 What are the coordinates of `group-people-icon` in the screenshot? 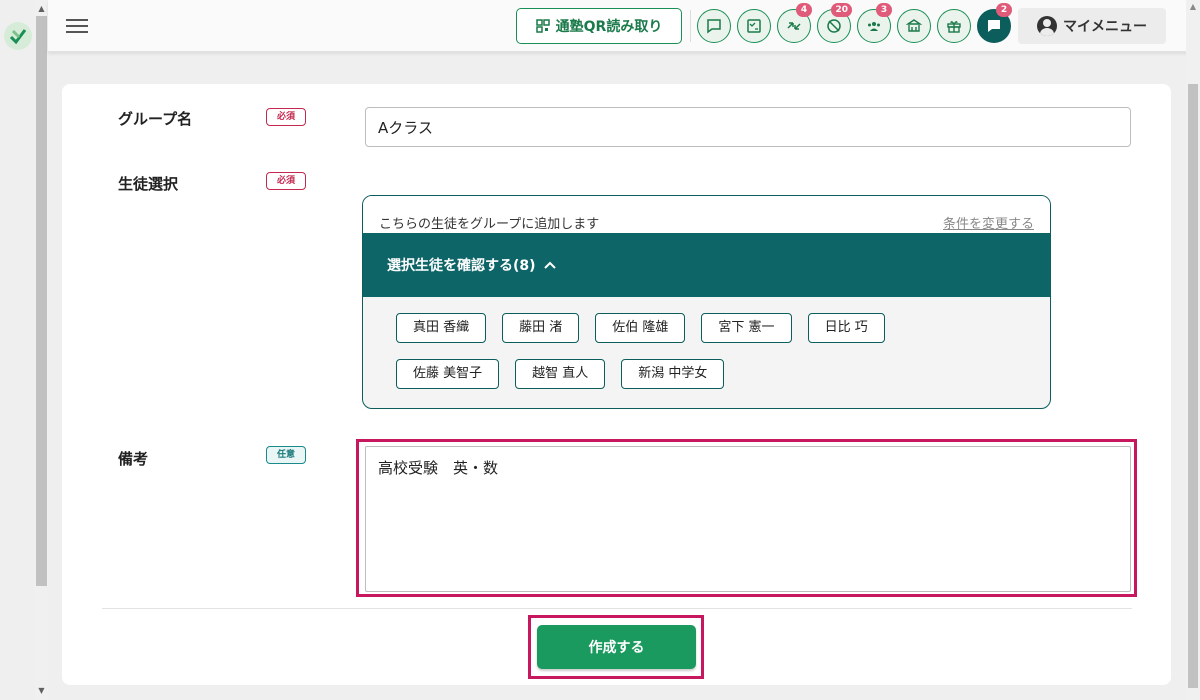 It's located at (874, 26).